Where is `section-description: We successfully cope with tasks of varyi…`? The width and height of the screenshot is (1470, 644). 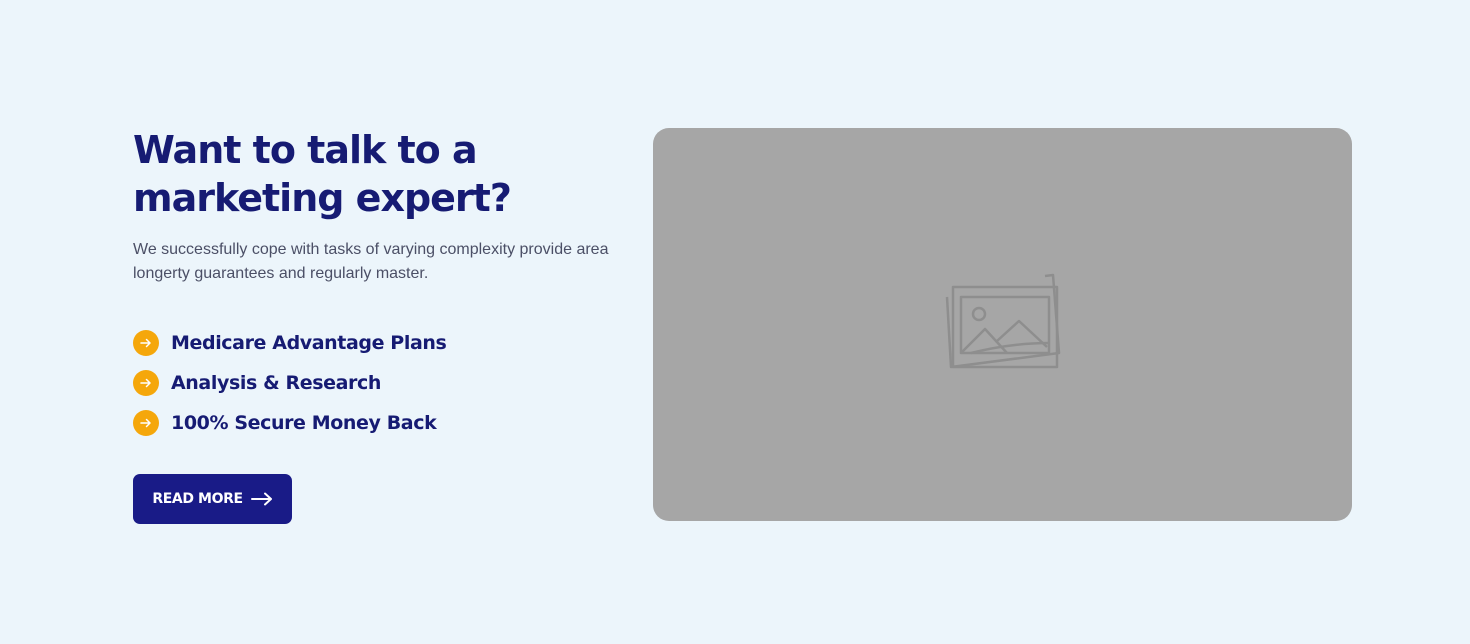
section-description: We successfully cope with tasks of varyi… is located at coordinates (371, 261).